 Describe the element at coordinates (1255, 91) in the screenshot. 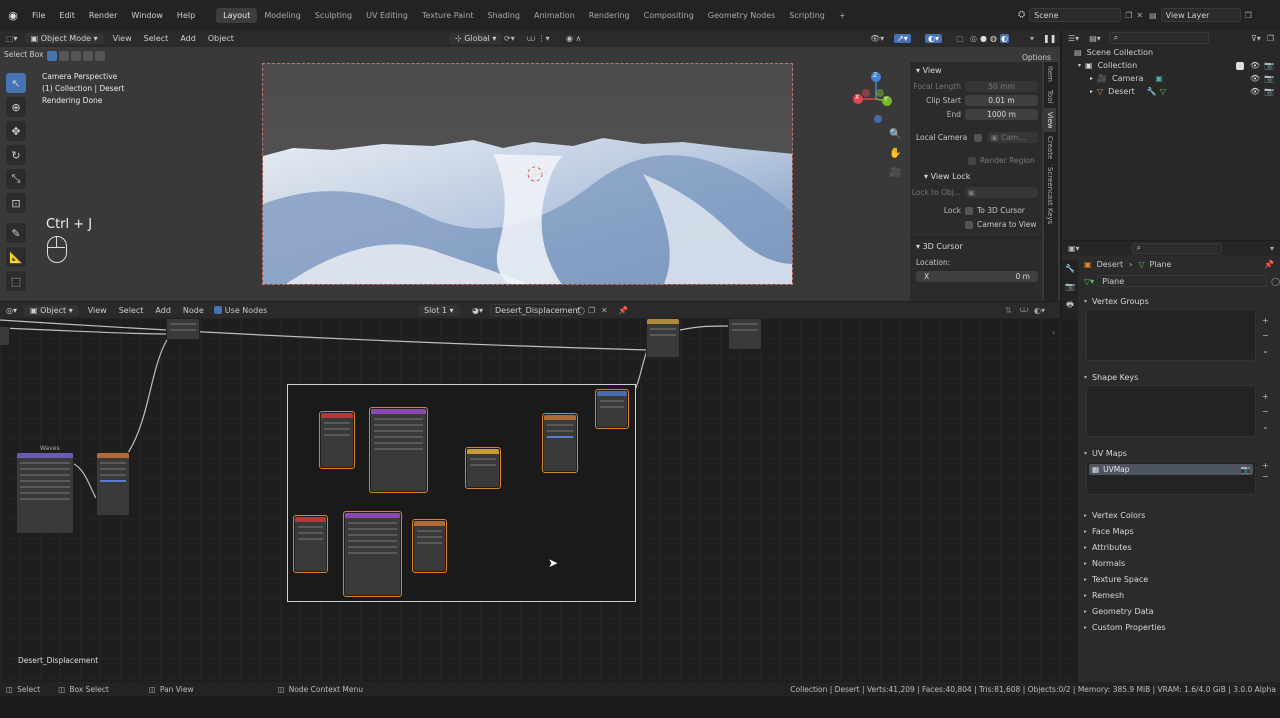

I see `desert-eye-icon: 👁` at that location.